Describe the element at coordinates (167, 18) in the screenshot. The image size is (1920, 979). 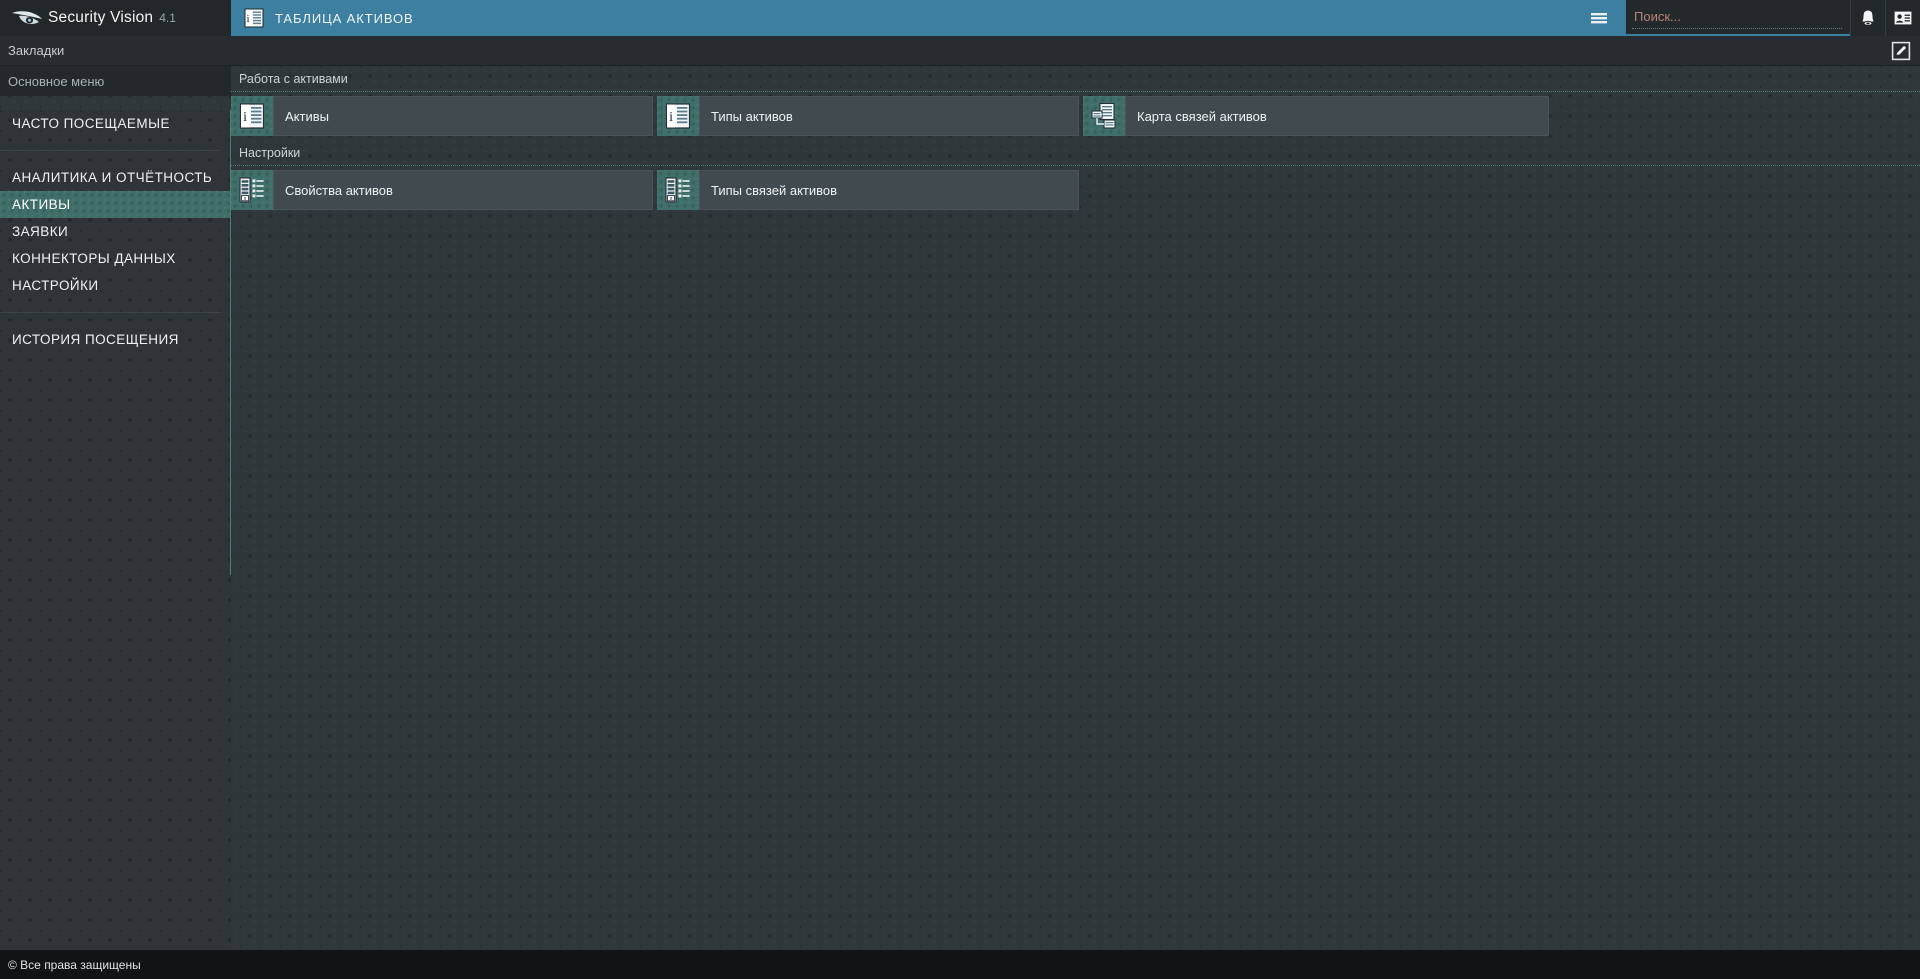
I see `brand-version: 4.1` at that location.